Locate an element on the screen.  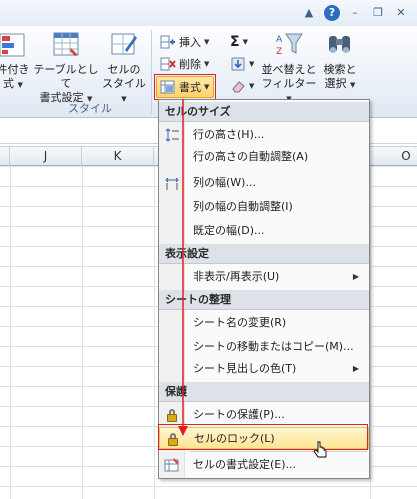
binoculars-icon is located at coordinates (340, 45).